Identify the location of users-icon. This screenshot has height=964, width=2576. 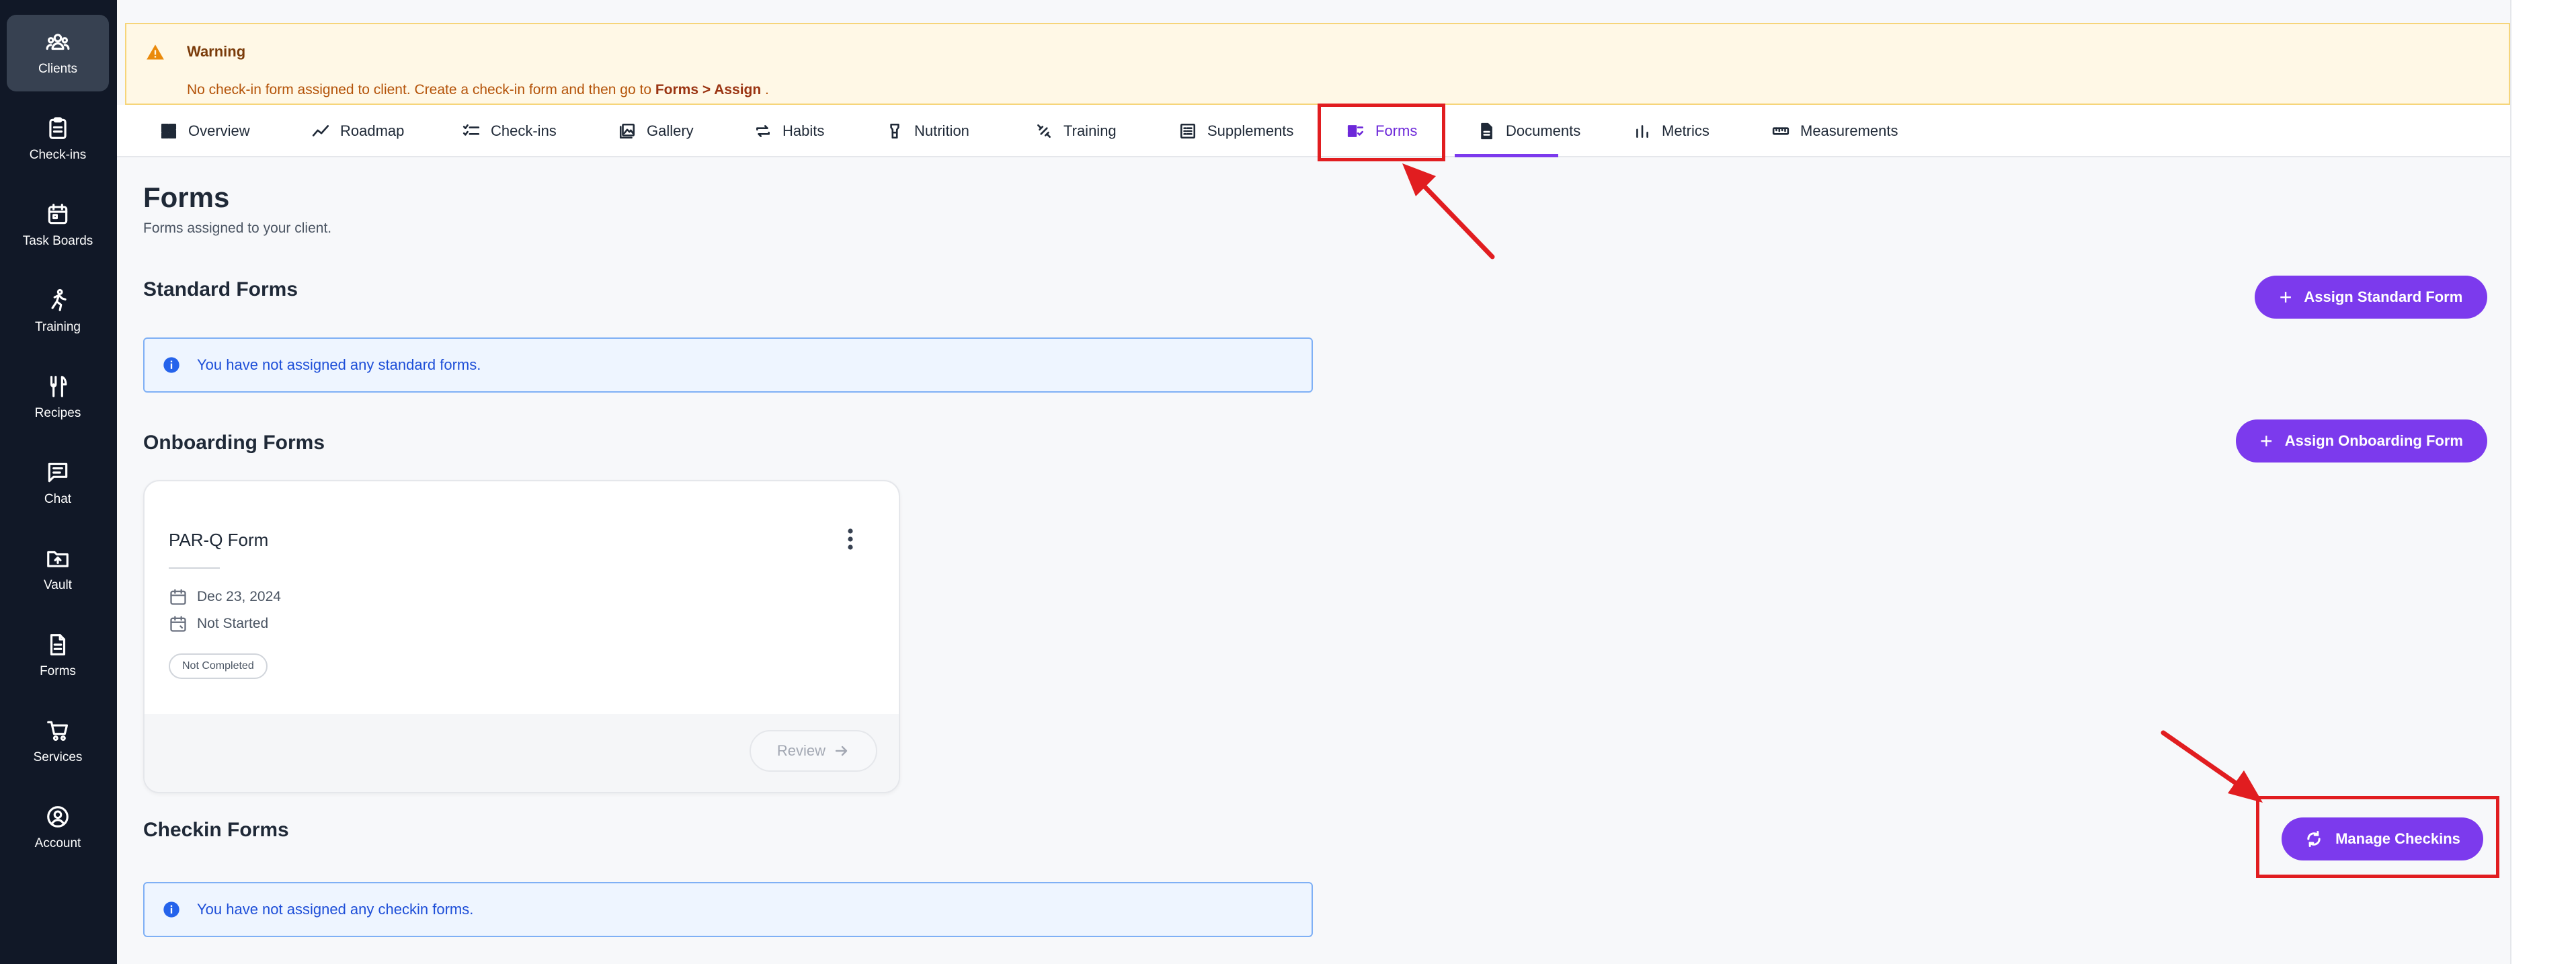
(58, 42).